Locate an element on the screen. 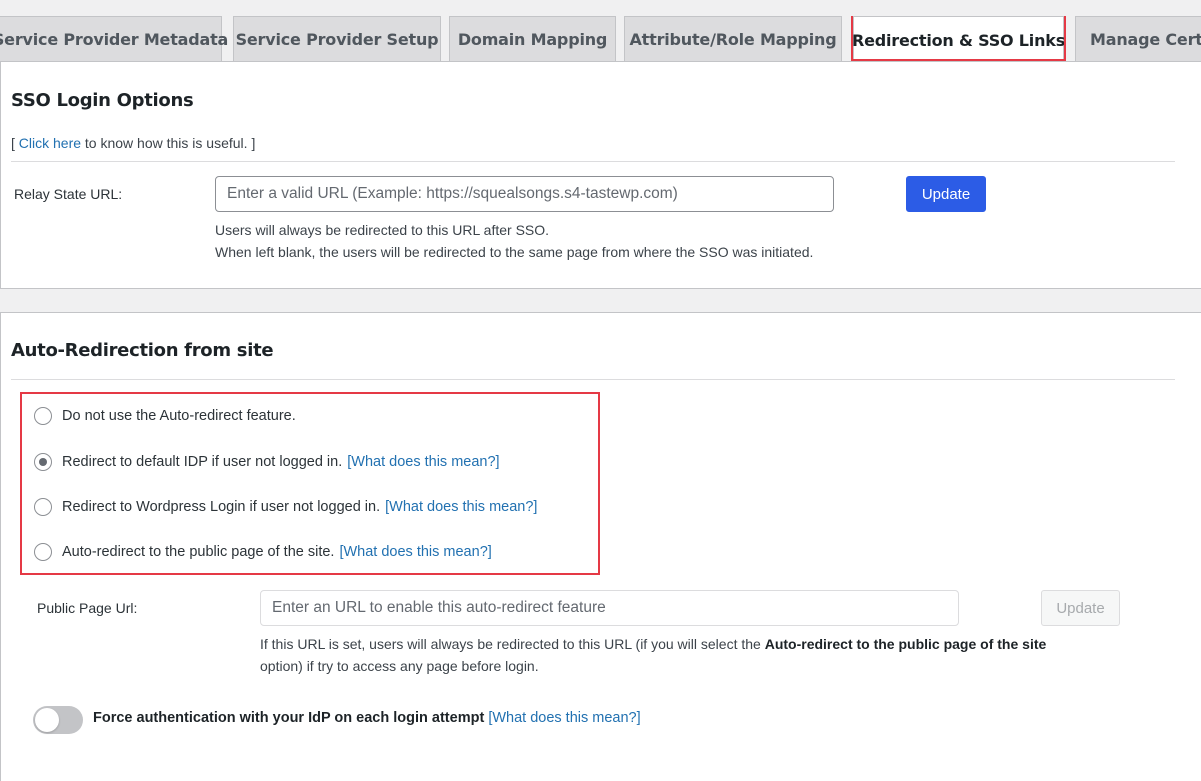  tab-service-provider-metadata: Service Provider Metadata is located at coordinates (114, 39).